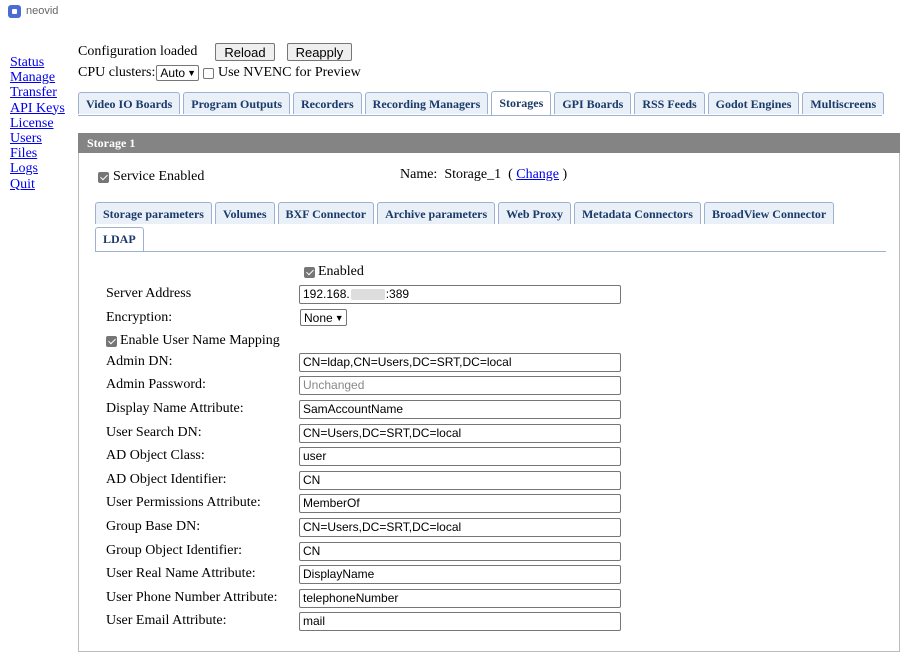 The height and width of the screenshot is (662, 900). I want to click on user-permissions-attribute-input: MemberOf, so click(460, 503).